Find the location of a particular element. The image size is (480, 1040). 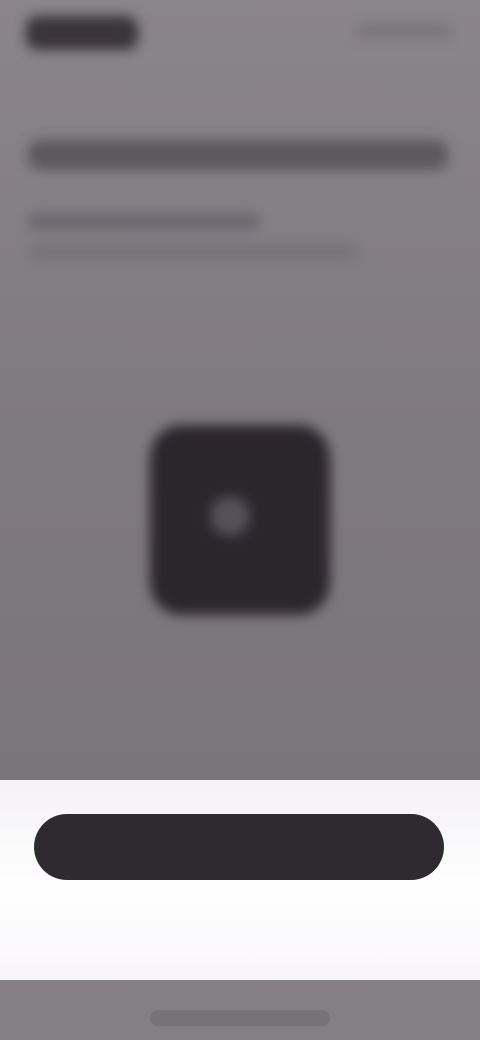

secondary-action-link is located at coordinates (240, 919).